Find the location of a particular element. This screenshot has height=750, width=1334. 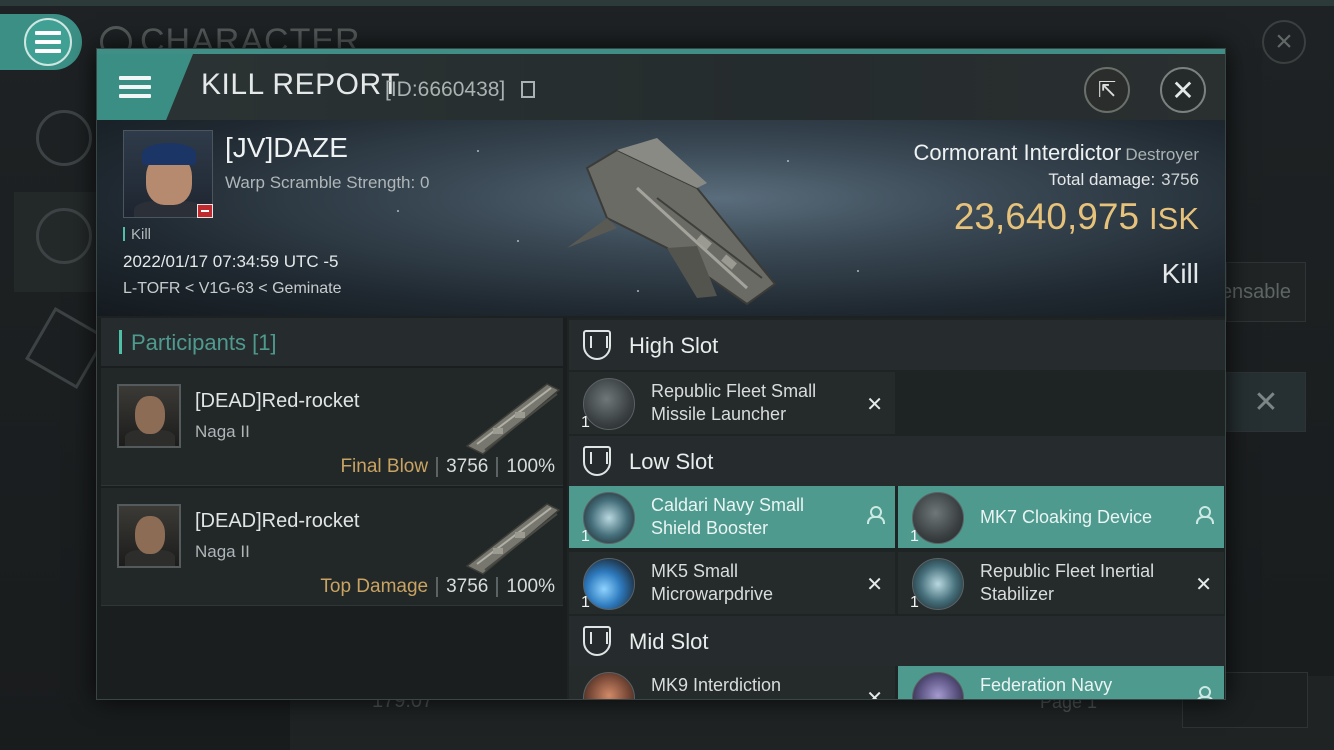

module-name: Republic Fleet Small Missile Launcher is located at coordinates (734, 402).